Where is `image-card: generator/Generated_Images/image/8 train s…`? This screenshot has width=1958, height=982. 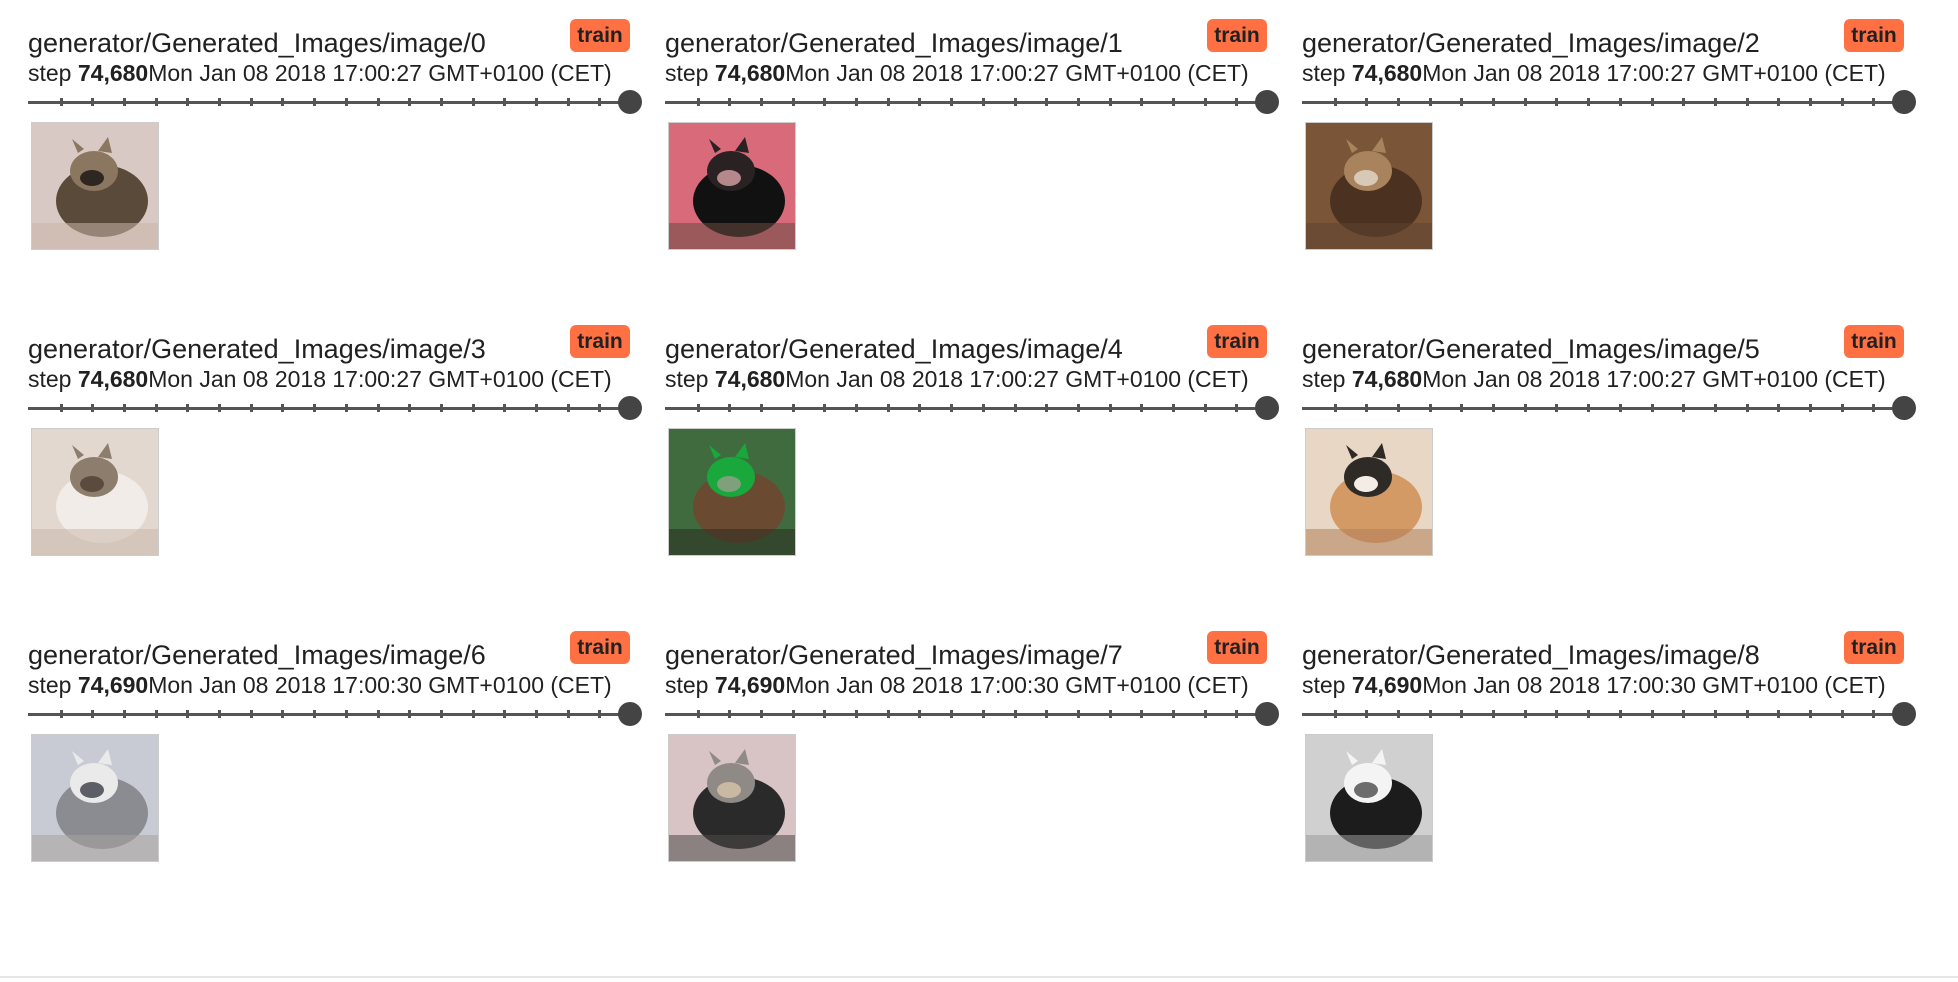
image-card: generator/Generated_Images/image/8 train s… is located at coordinates (1611, 762).